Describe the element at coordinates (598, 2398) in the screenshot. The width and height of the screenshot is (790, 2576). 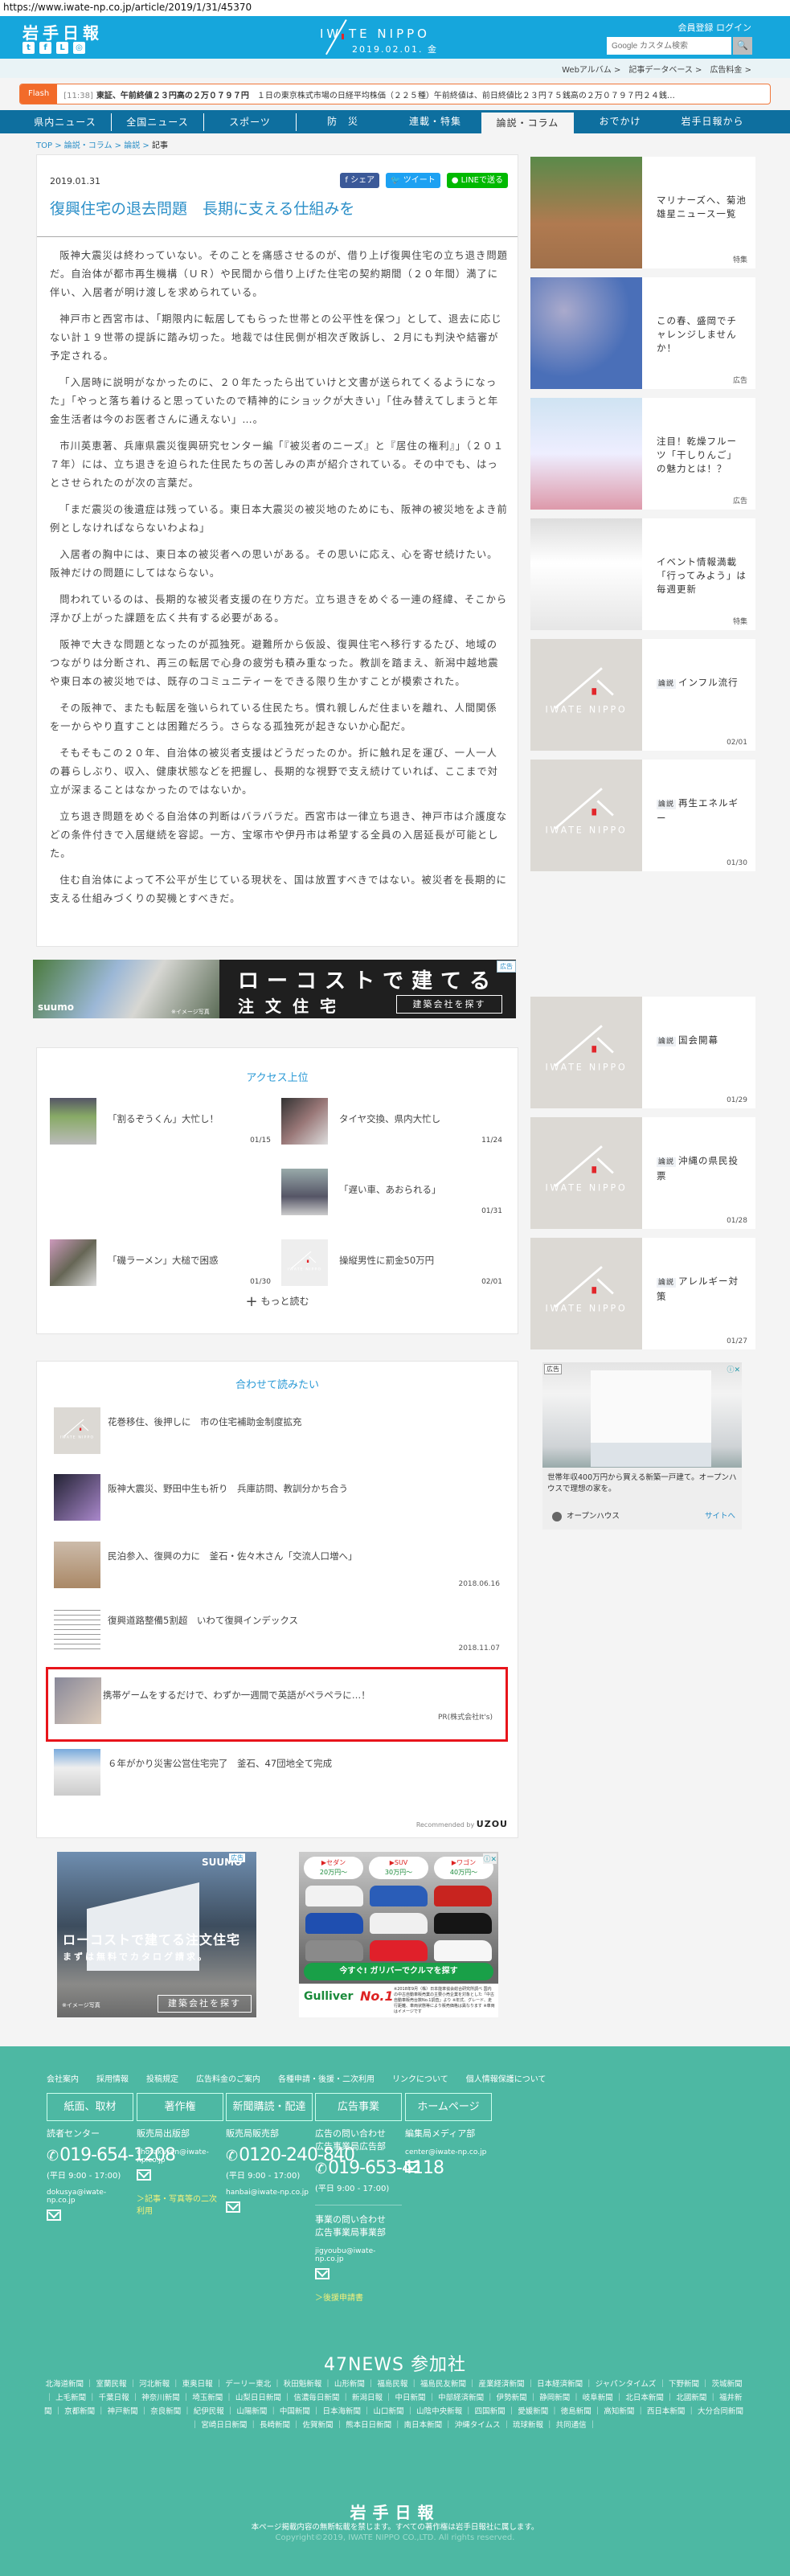
I see `news47-member: 岐阜新聞` at that location.